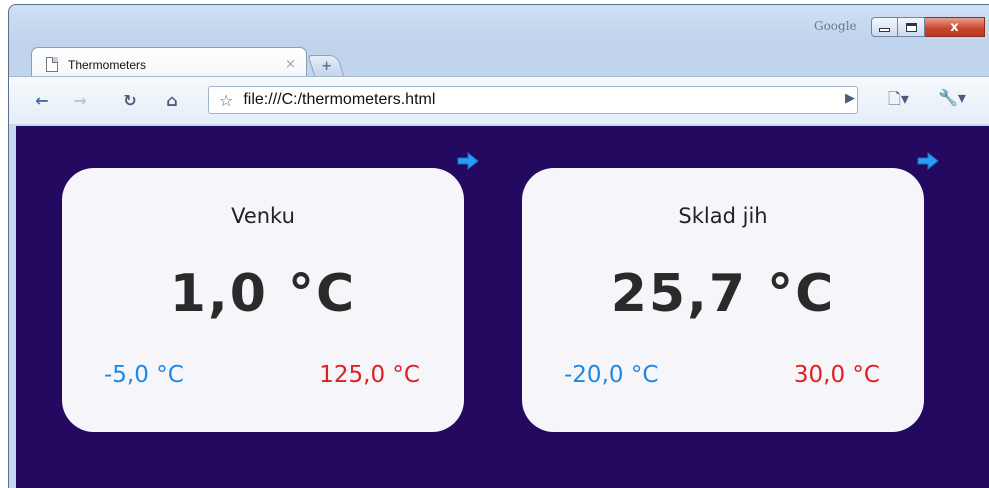 The image size is (989, 488). What do you see at coordinates (836, 375) in the screenshot?
I see `max-temperature: 30,0 °C` at bounding box center [836, 375].